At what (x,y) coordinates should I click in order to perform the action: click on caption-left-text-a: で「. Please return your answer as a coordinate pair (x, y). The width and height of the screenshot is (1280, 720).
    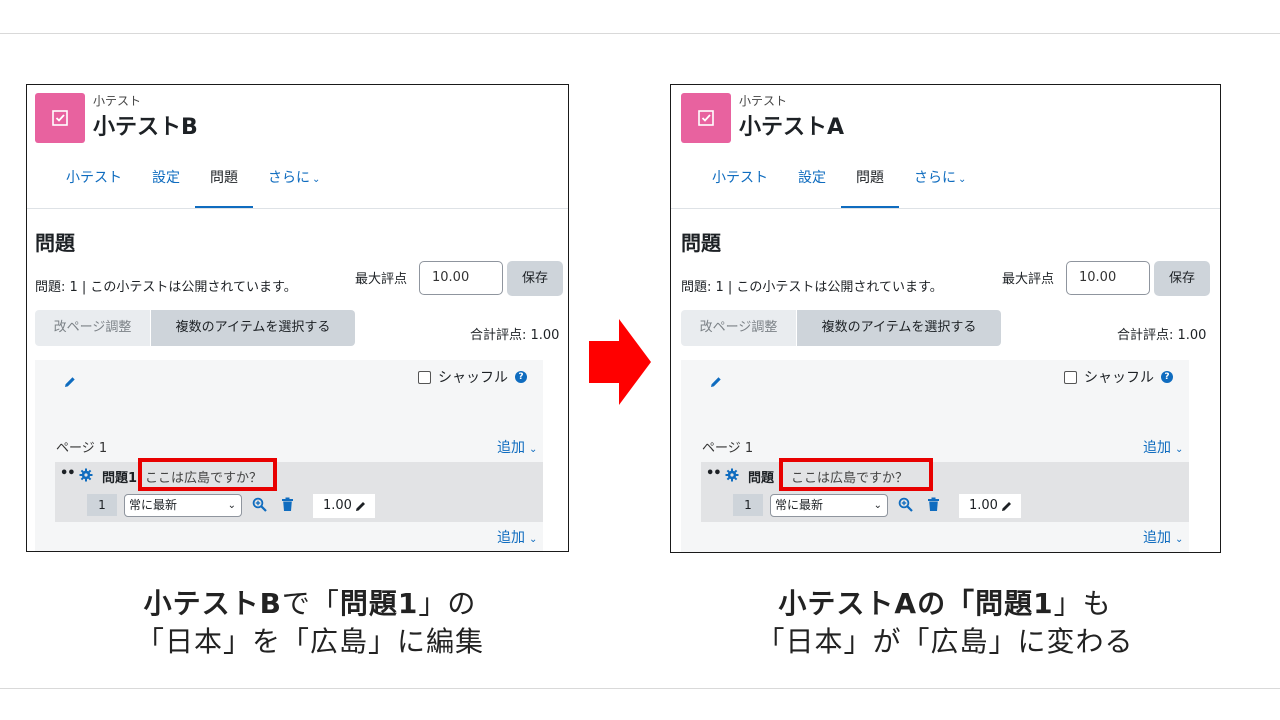
    Looking at the image, I should click on (310, 603).